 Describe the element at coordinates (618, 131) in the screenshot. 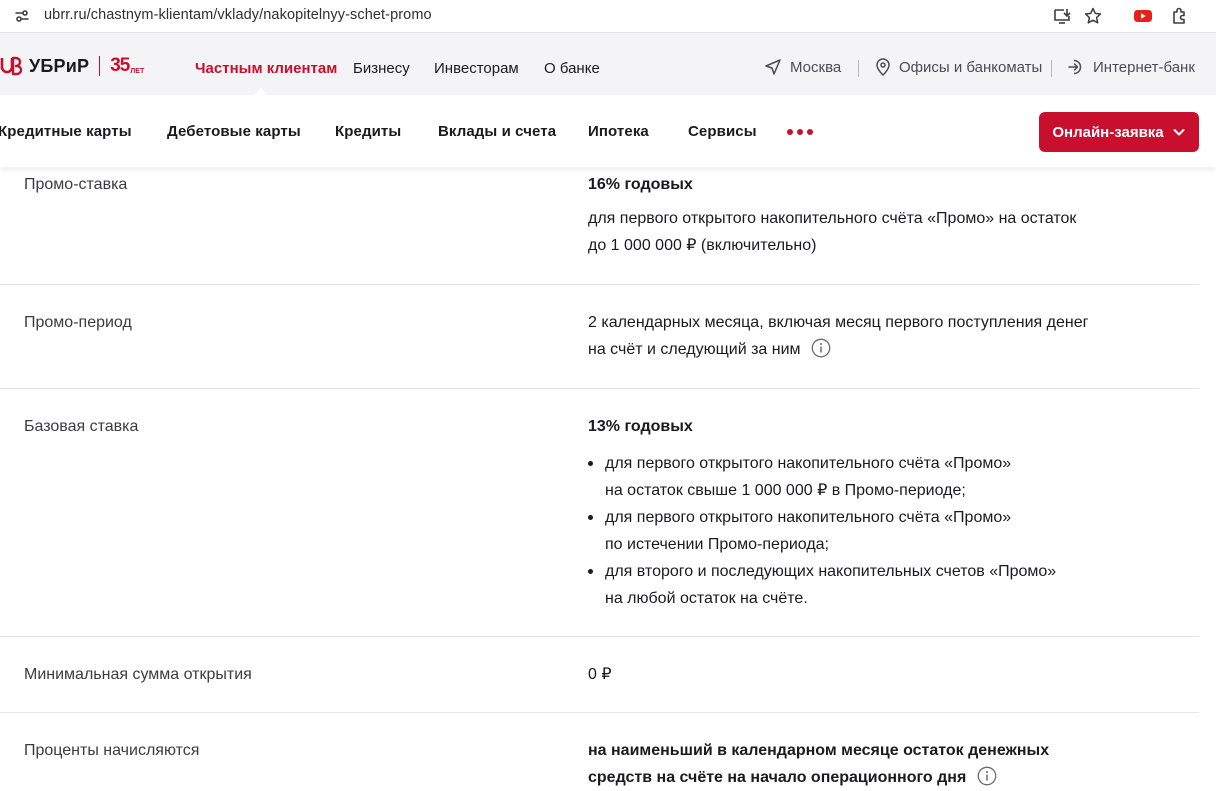

I see `nav-mortgage: Ипотека` at that location.